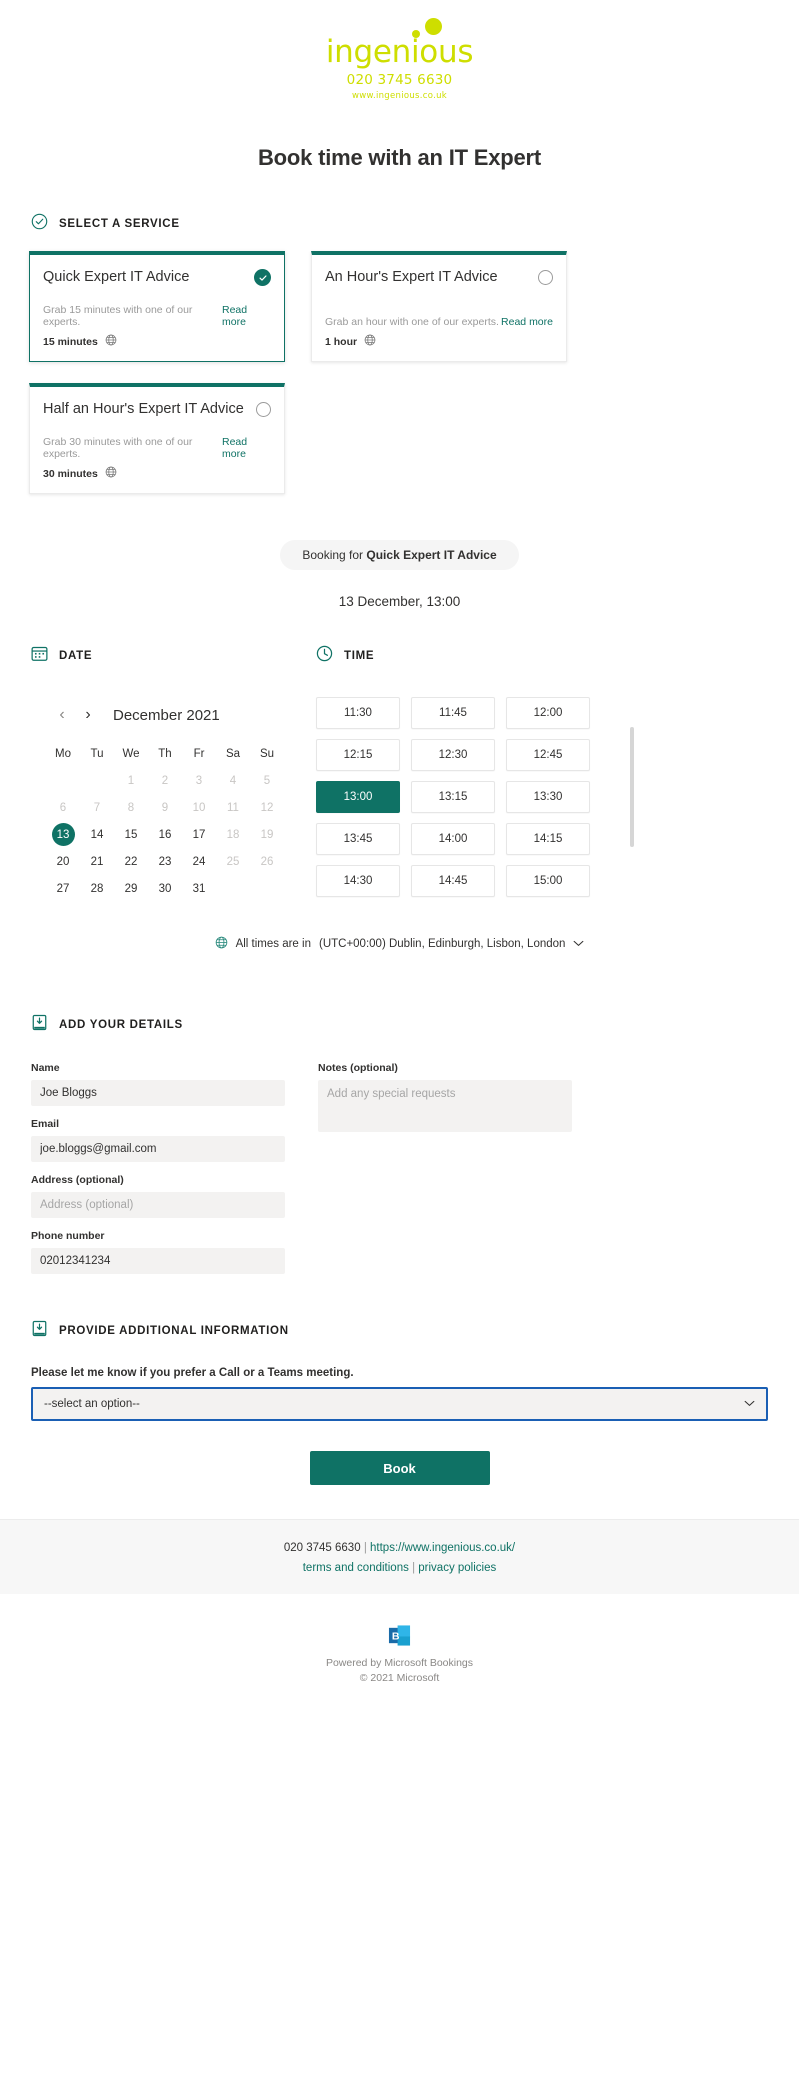 This screenshot has height=2097, width=799. Describe the element at coordinates (199, 861) in the screenshot. I see `calendar-day: 24` at that location.